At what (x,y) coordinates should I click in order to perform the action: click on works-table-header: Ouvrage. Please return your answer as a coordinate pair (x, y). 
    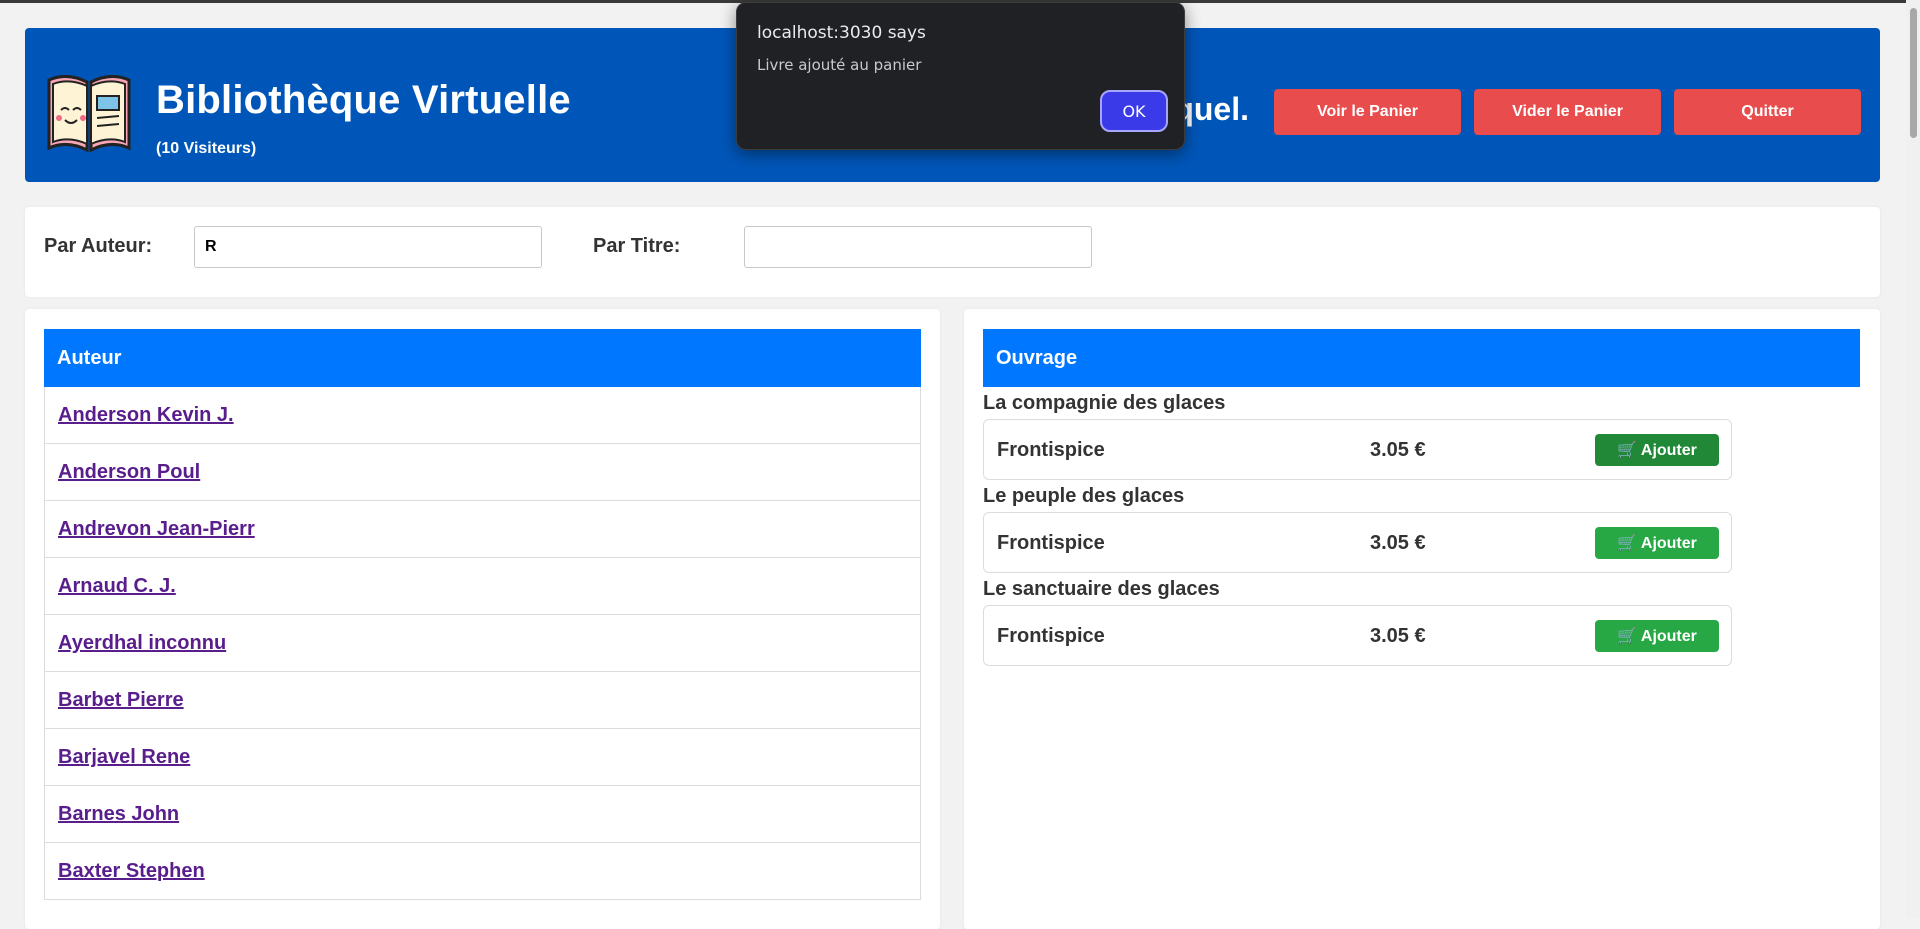
    Looking at the image, I should click on (1421, 358).